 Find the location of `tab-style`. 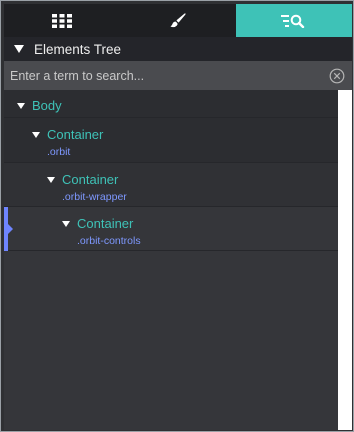

tab-style is located at coordinates (178, 20).